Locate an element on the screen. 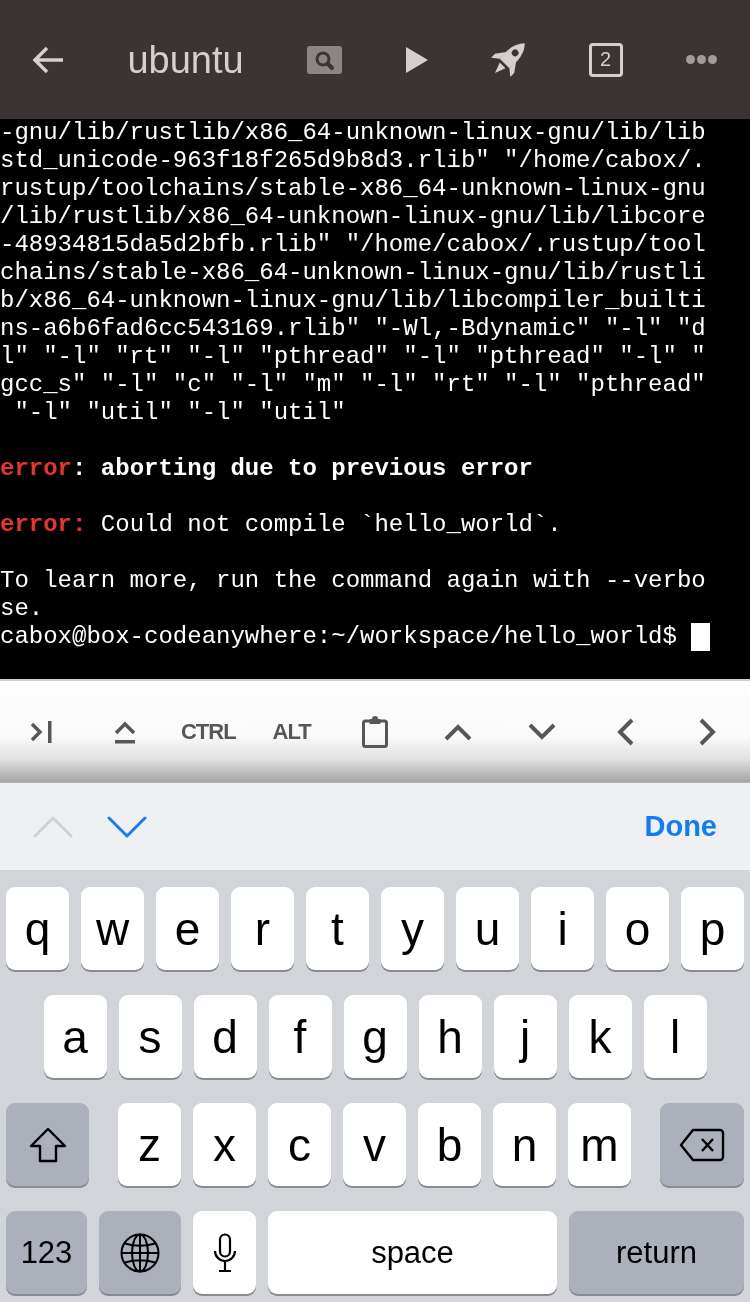  more-icon is located at coordinates (701, 59).